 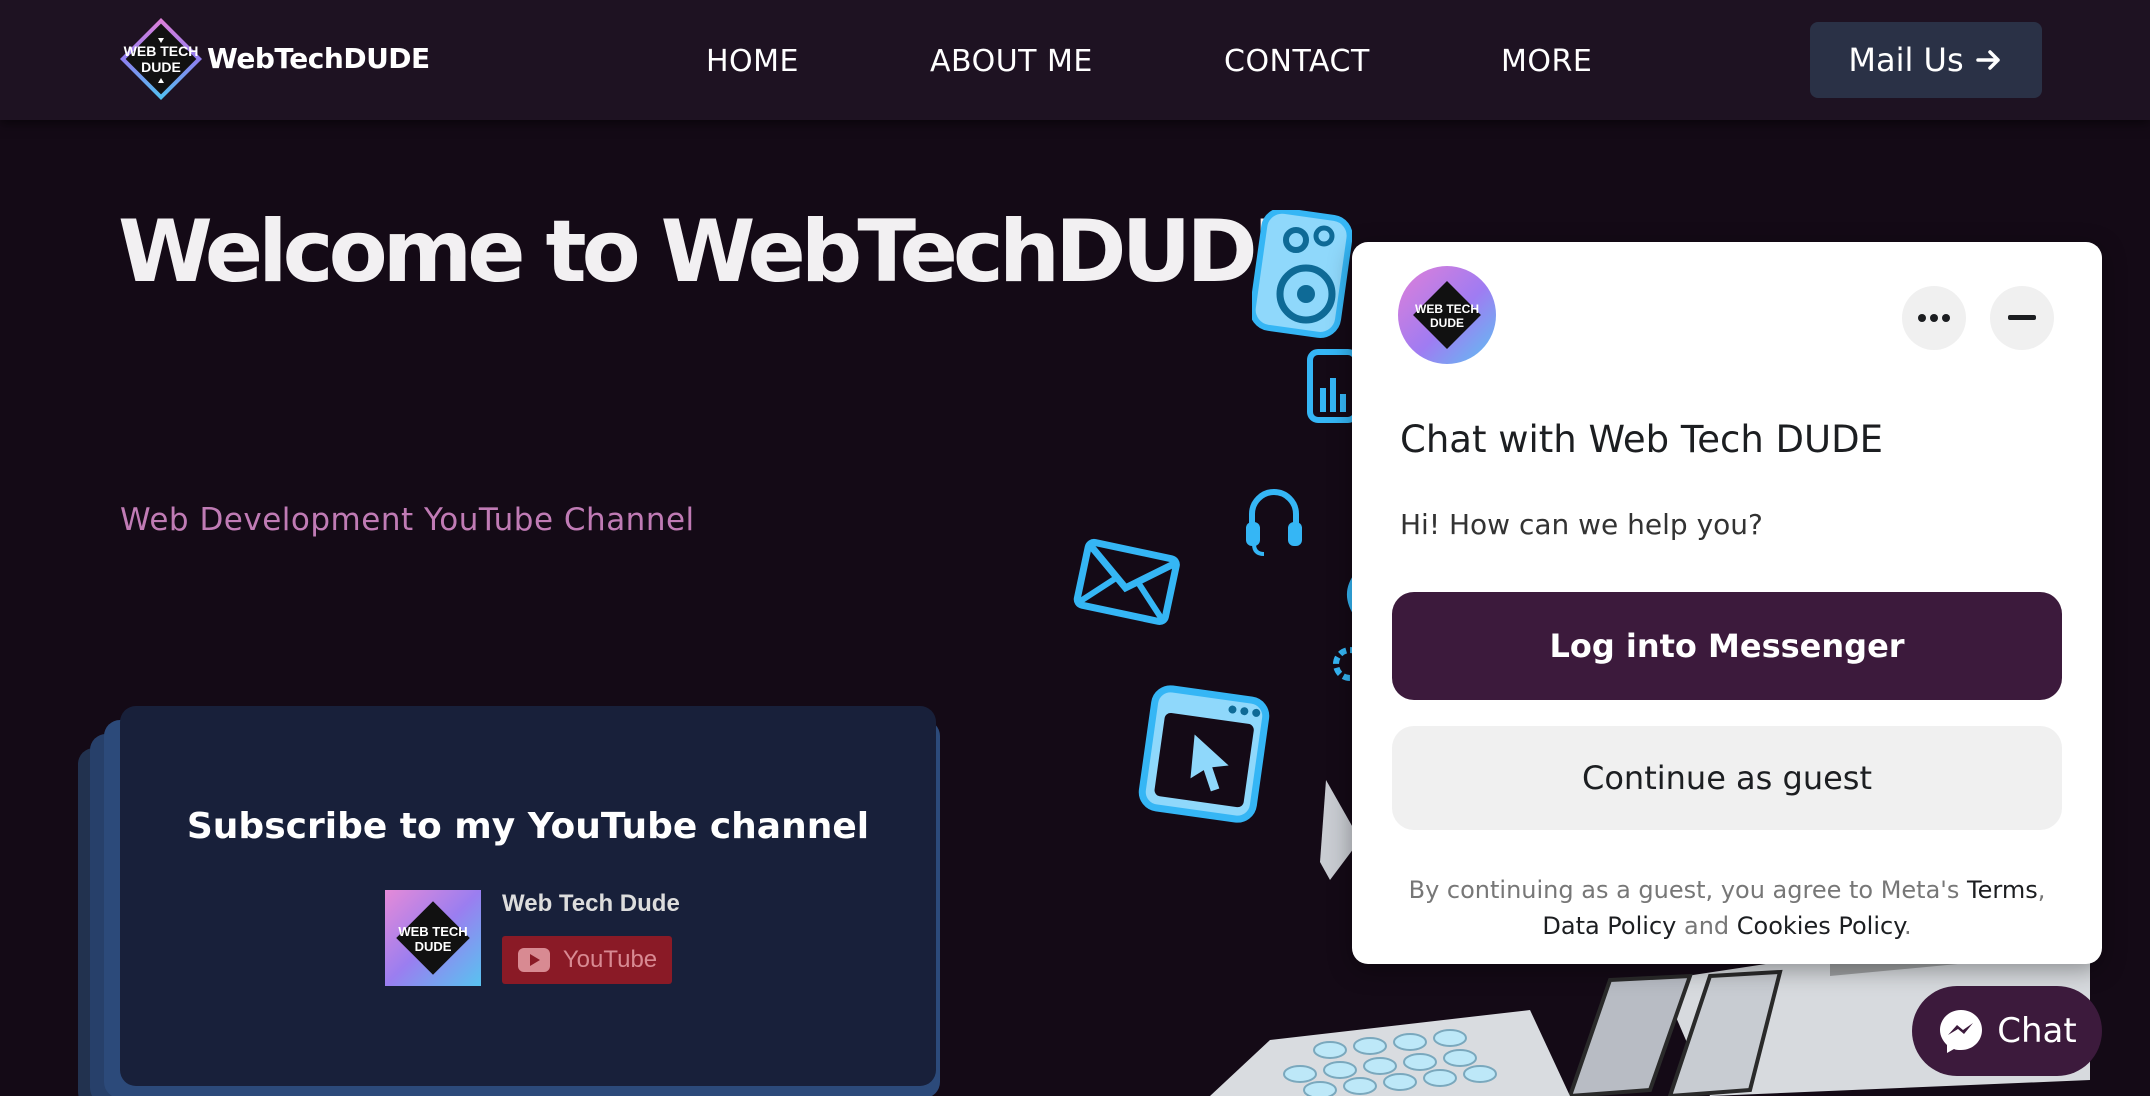 I want to click on cookies-policy-link: Cookies Policy, so click(x=1820, y=926).